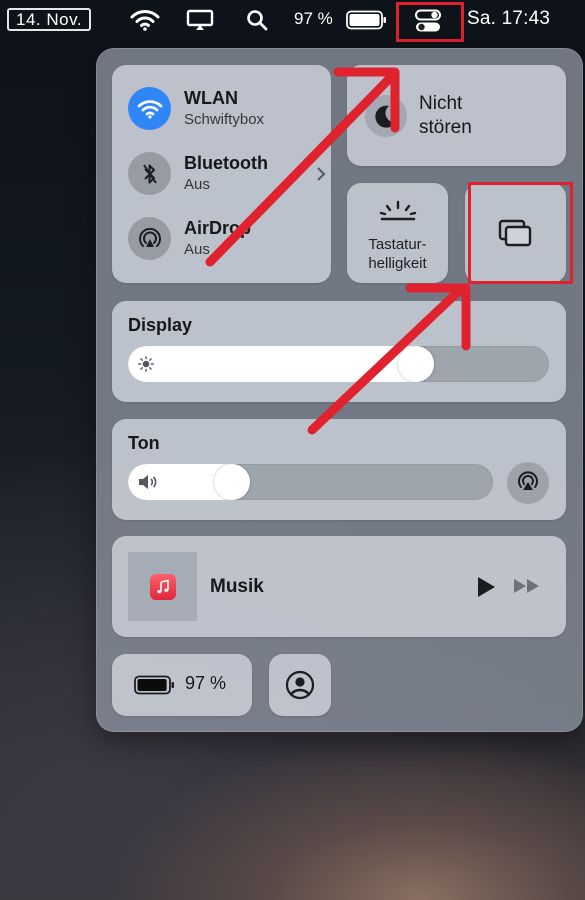 This screenshot has height=900, width=585. I want to click on bluetooth-toggle: Bluetooth Aus, so click(228, 174).